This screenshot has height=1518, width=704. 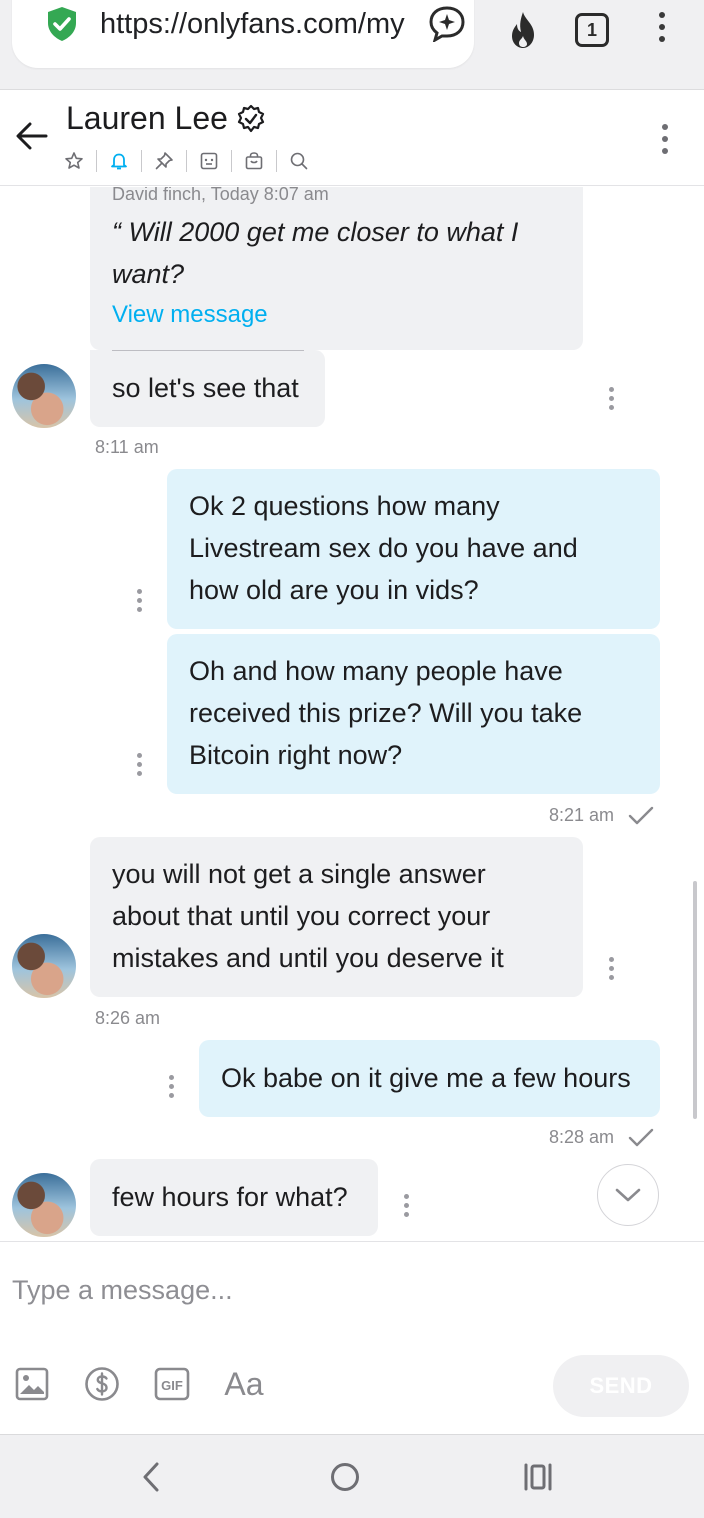 I want to click on nav-home-icon, so click(x=345, y=1477).